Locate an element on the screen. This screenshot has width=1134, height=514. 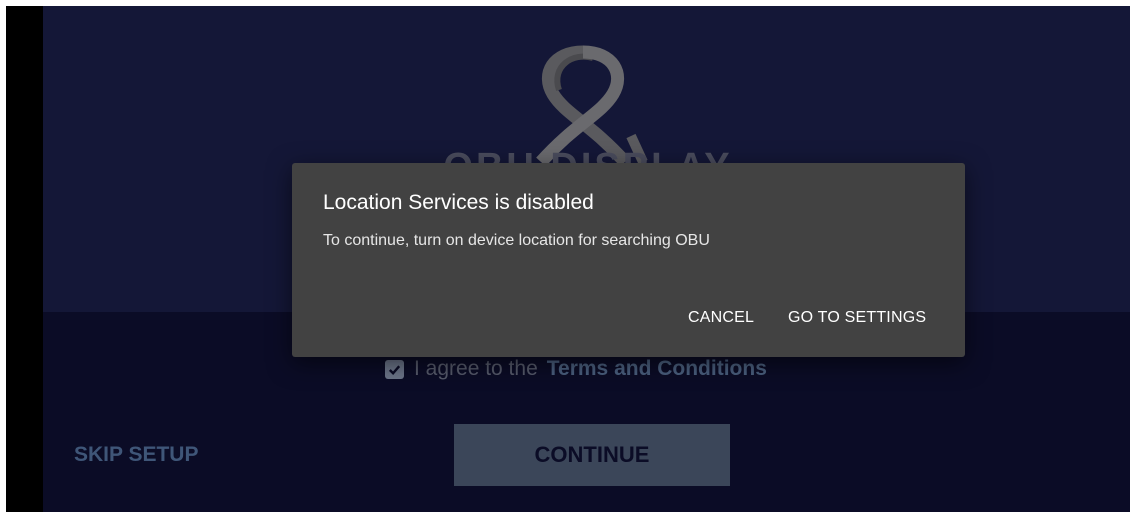
terms-agreement-row: I agree to the Terms and Conditions is located at coordinates (576, 369).